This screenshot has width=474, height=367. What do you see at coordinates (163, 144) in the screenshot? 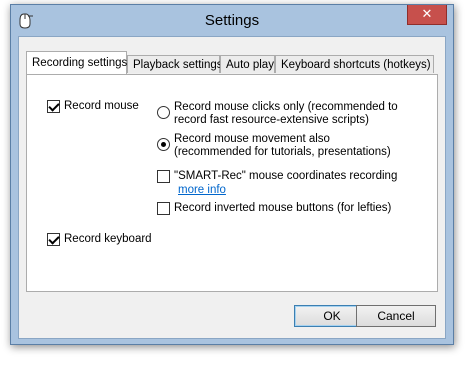
I see `mouse-movement-radio` at bounding box center [163, 144].